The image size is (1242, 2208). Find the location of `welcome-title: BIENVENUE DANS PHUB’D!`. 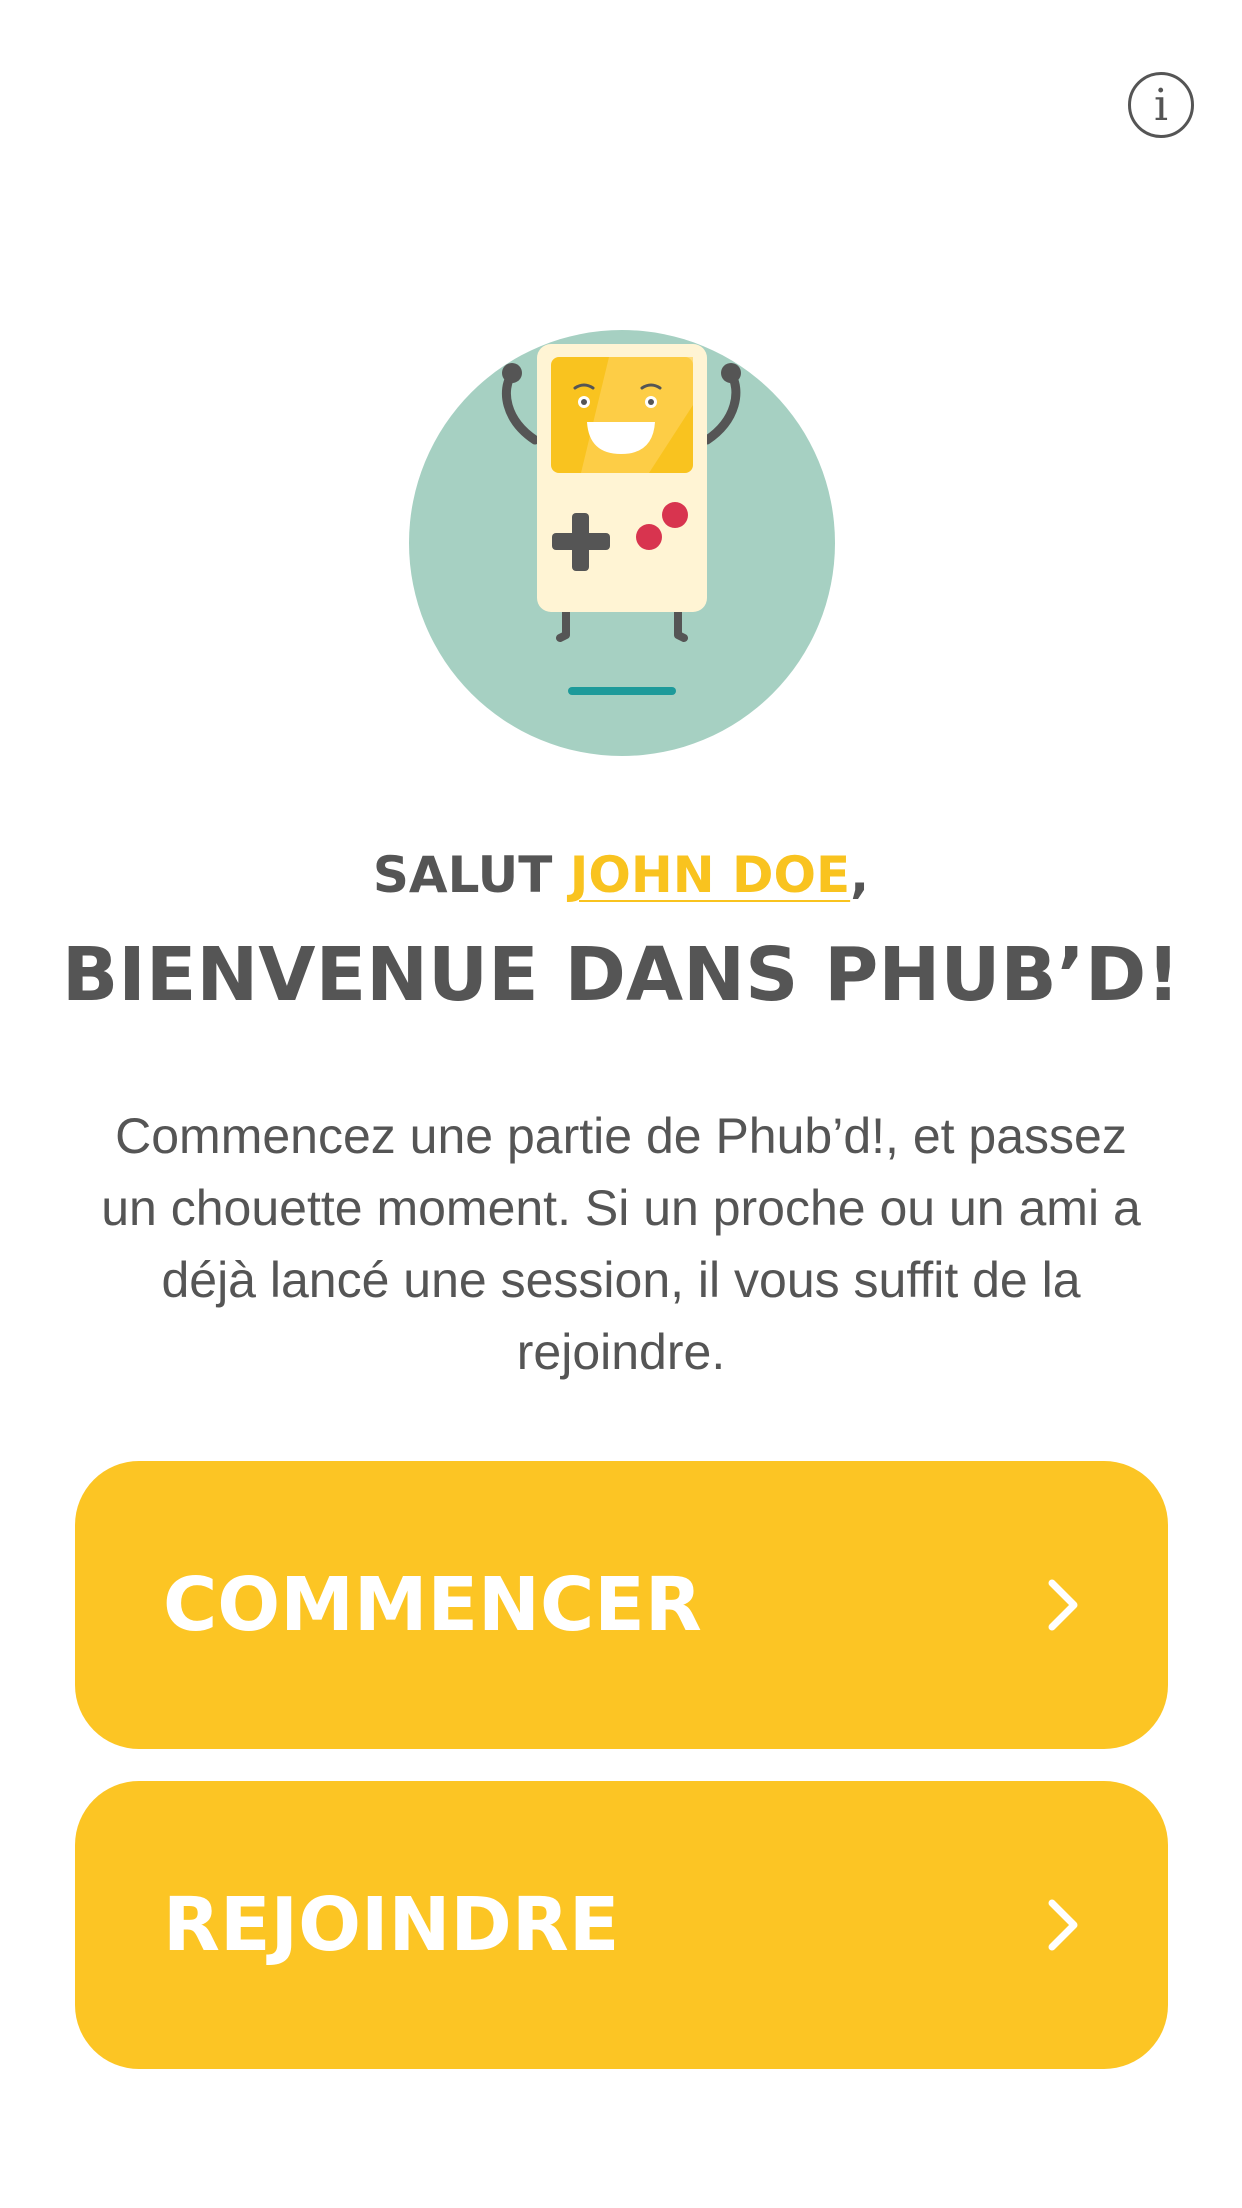

welcome-title: BIENVENUE DANS PHUB’D! is located at coordinates (621, 975).